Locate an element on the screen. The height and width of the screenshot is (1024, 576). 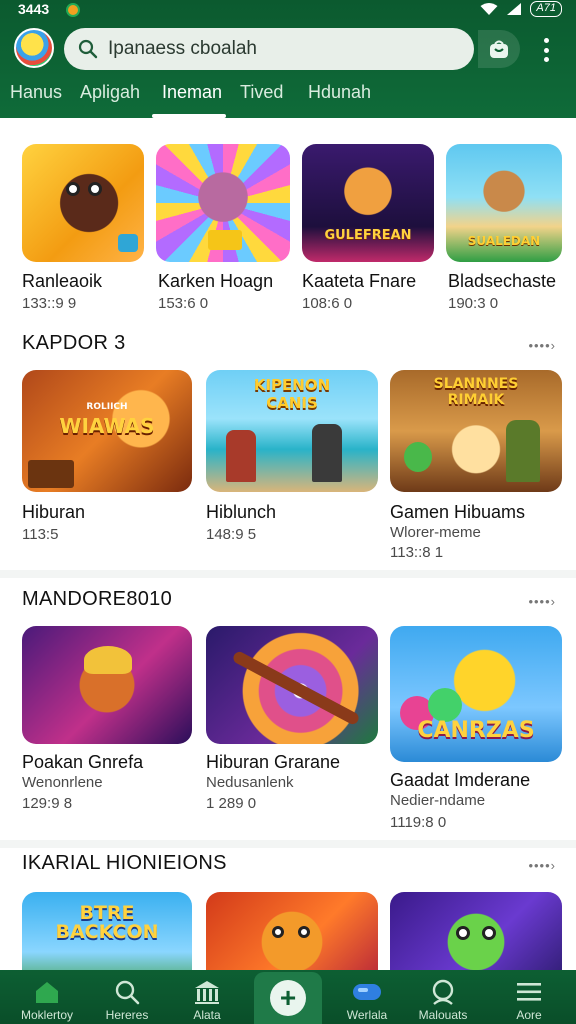
game-card-thumbnail: BTRE BACKCON is located at coordinates (107, 931).